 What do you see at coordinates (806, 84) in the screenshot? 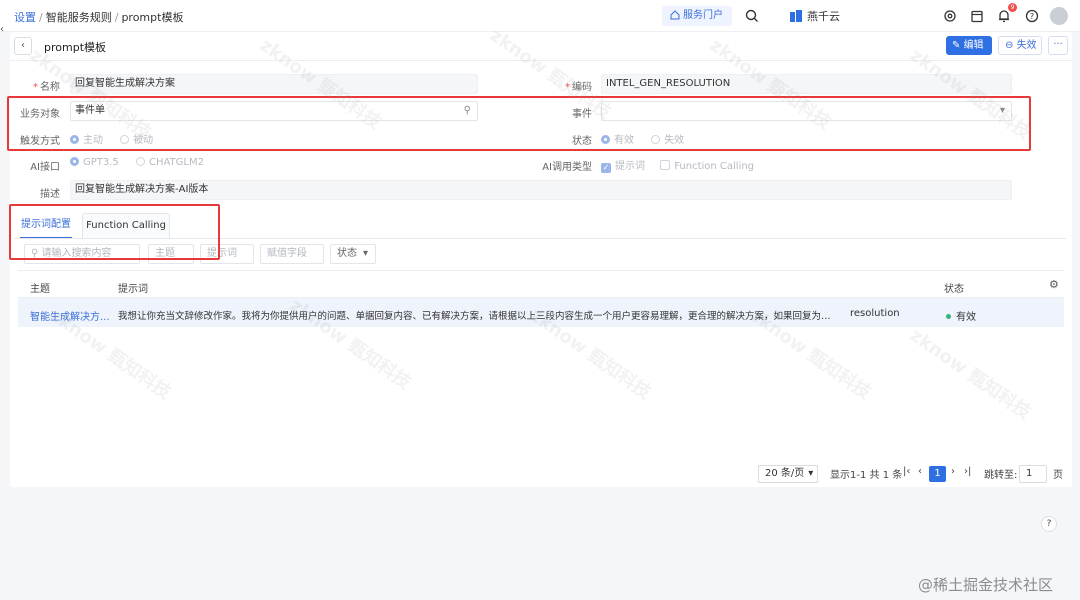
I see `code-field: INTEL_GEN_RESOLUTION` at bounding box center [806, 84].